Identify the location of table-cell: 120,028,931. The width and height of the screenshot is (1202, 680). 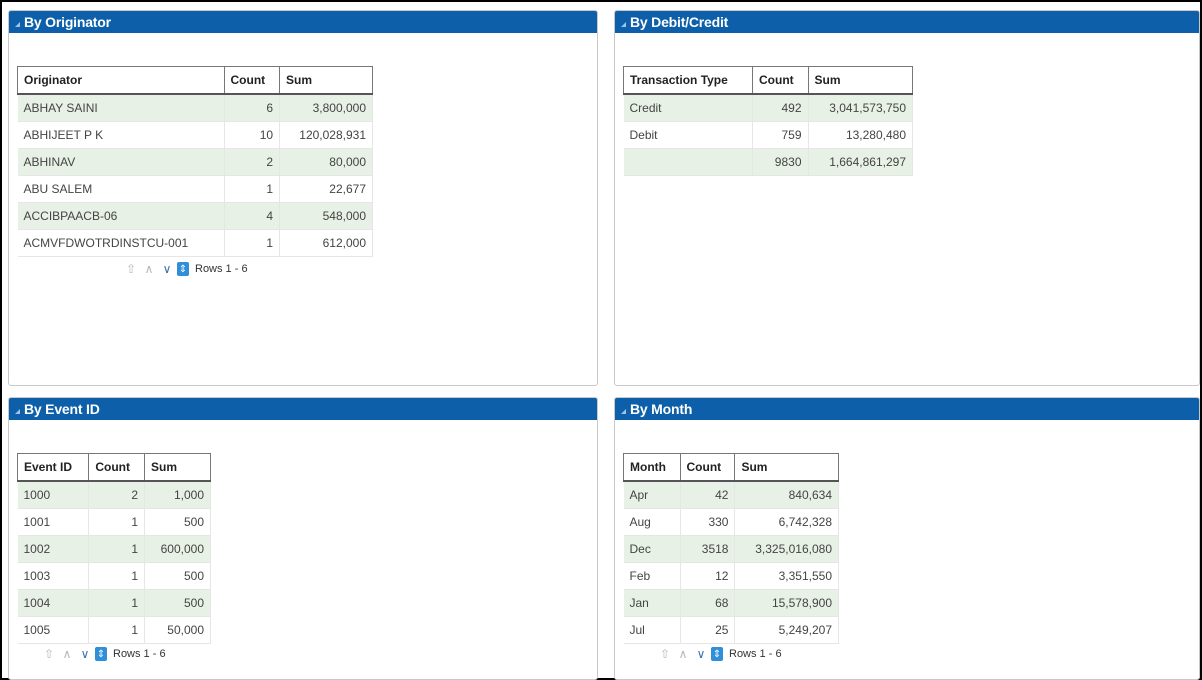
(326, 135).